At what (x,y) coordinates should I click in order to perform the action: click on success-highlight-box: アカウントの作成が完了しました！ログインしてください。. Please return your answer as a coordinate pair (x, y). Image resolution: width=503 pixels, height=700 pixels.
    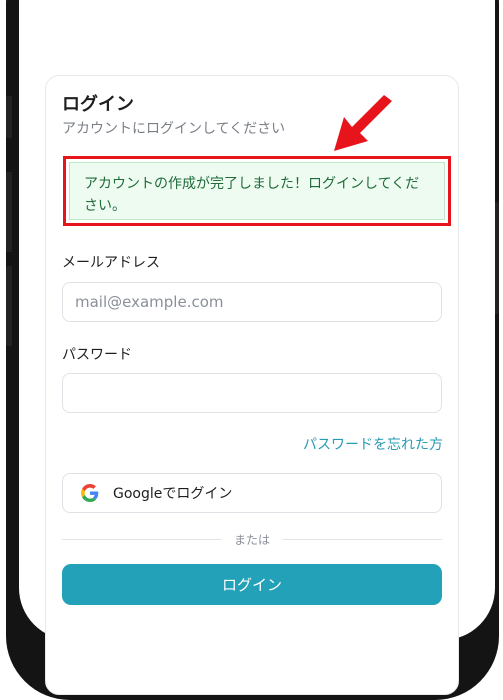
    Looking at the image, I should click on (257, 191).